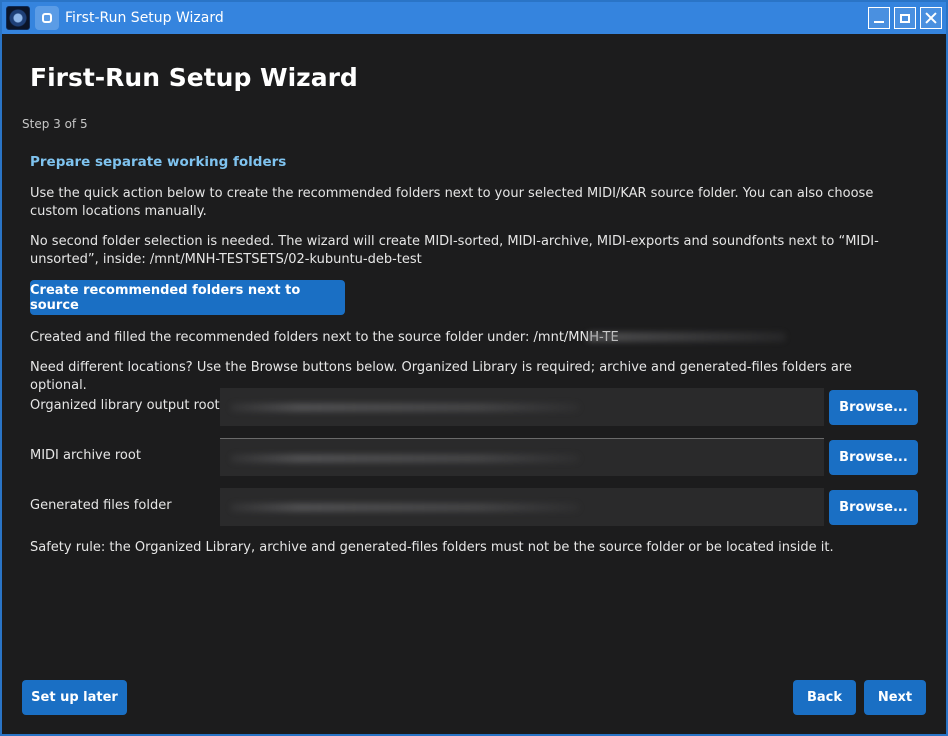  I want to click on section-title: Prepare separate working folders, so click(158, 162).